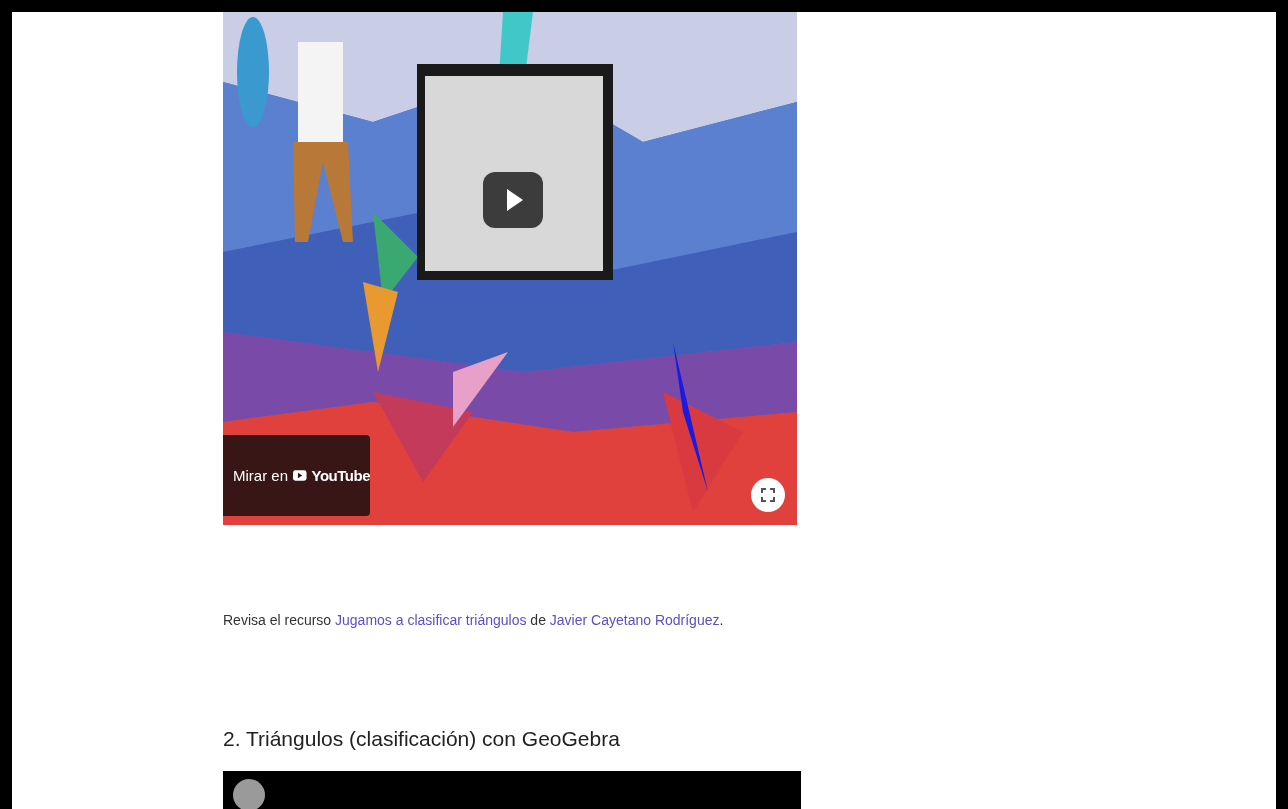  I want to click on play-button, so click(513, 200).